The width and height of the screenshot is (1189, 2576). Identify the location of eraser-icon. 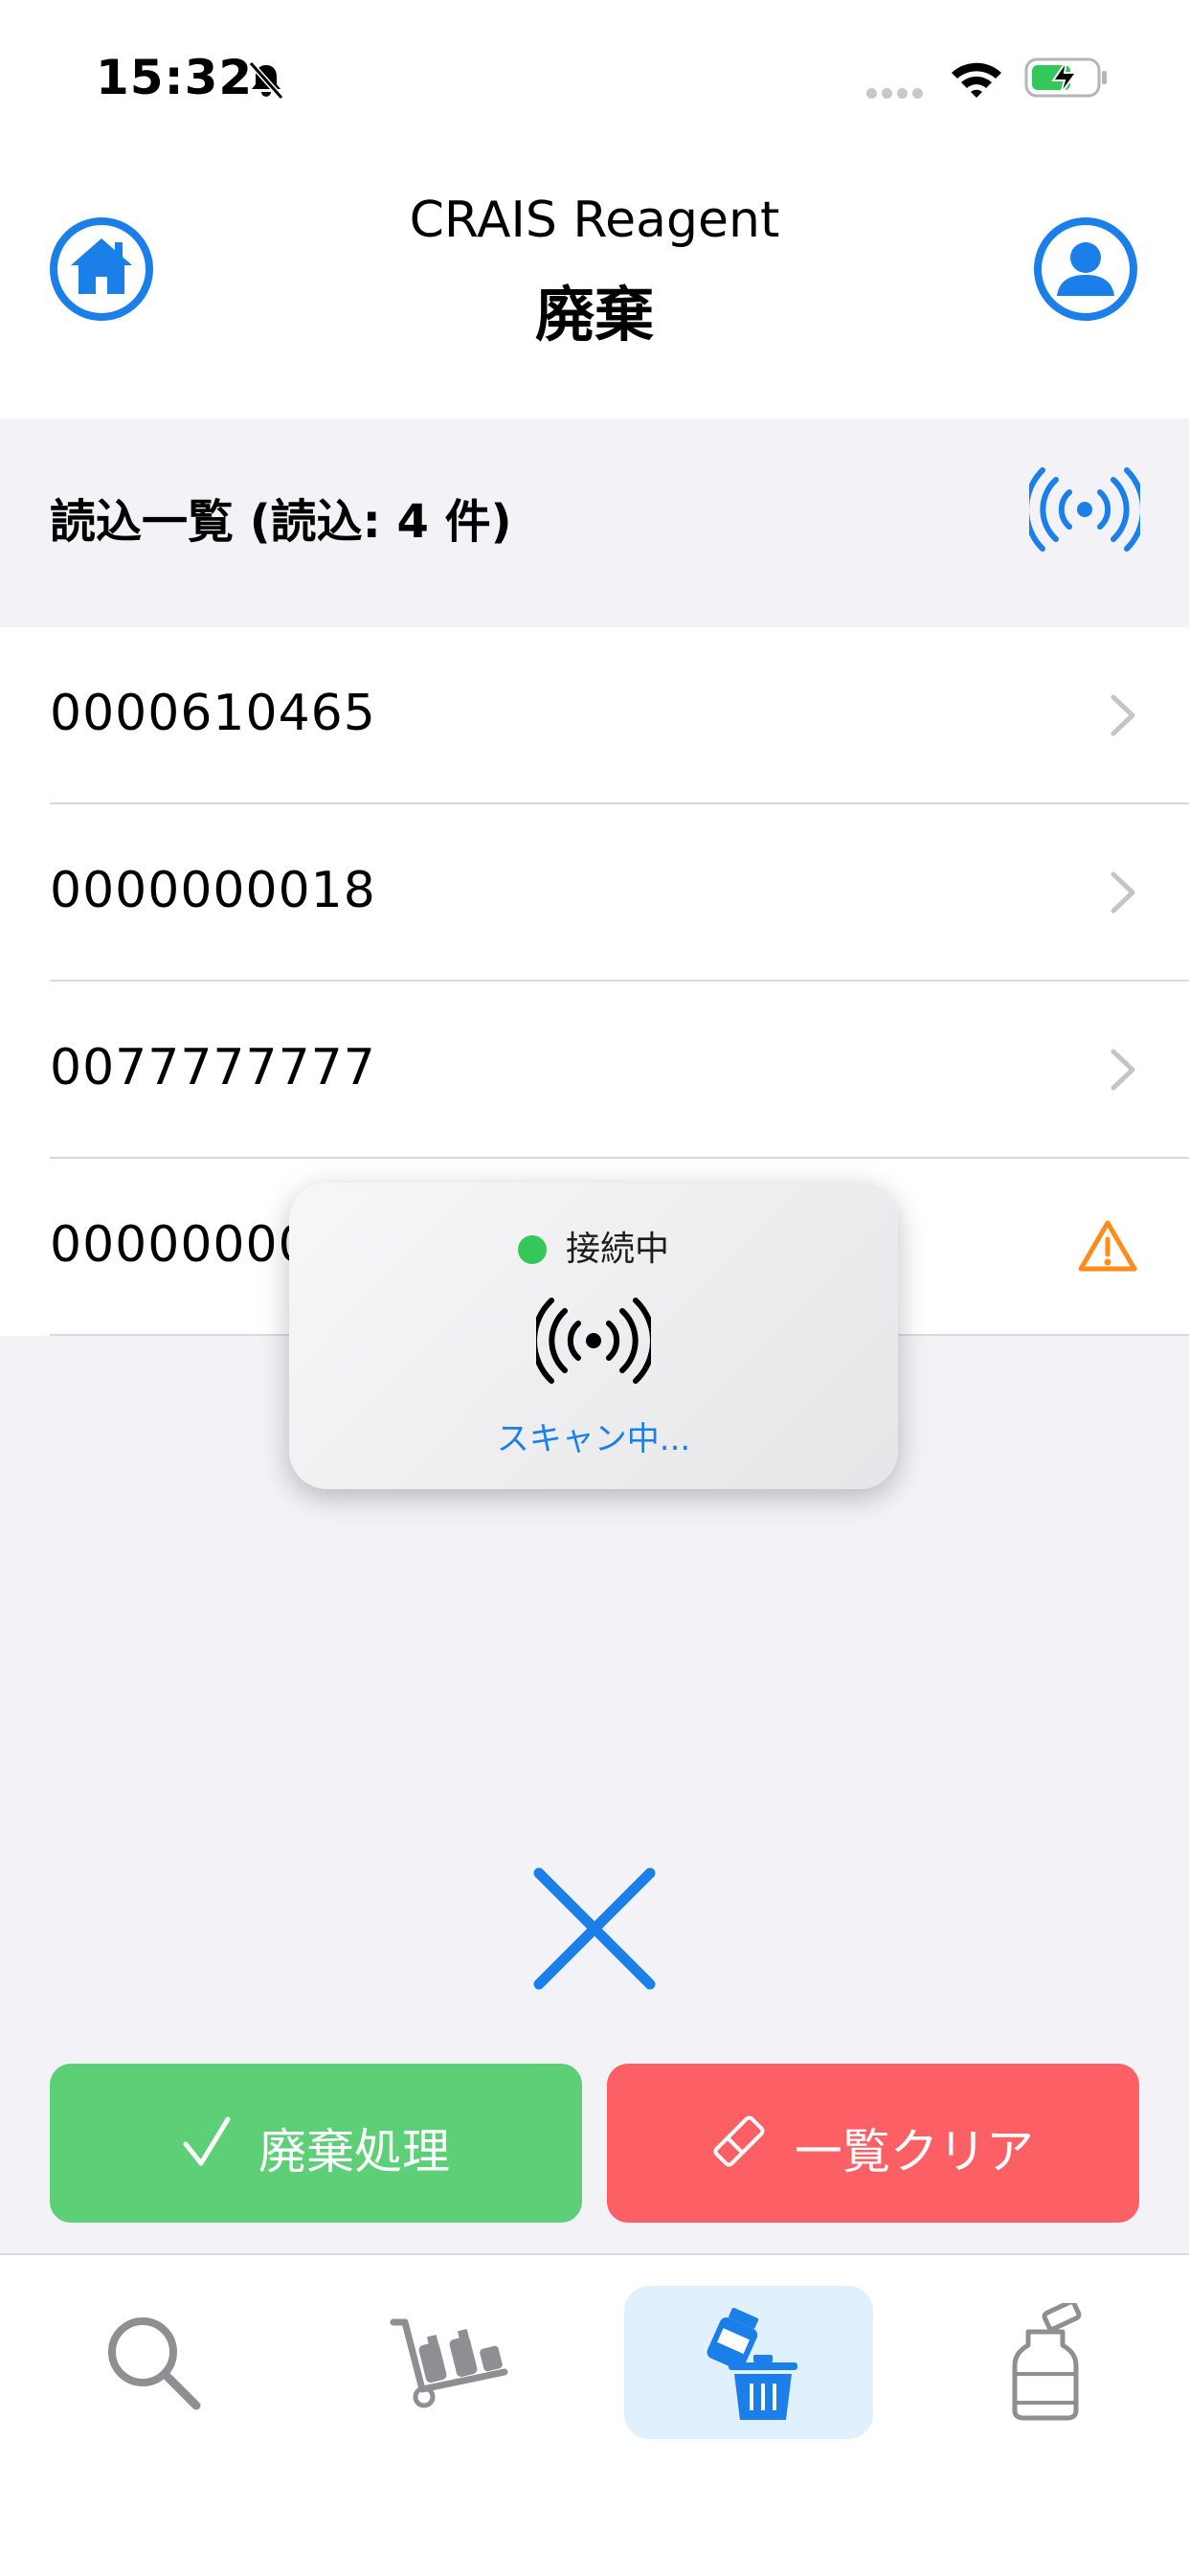
(739, 2141).